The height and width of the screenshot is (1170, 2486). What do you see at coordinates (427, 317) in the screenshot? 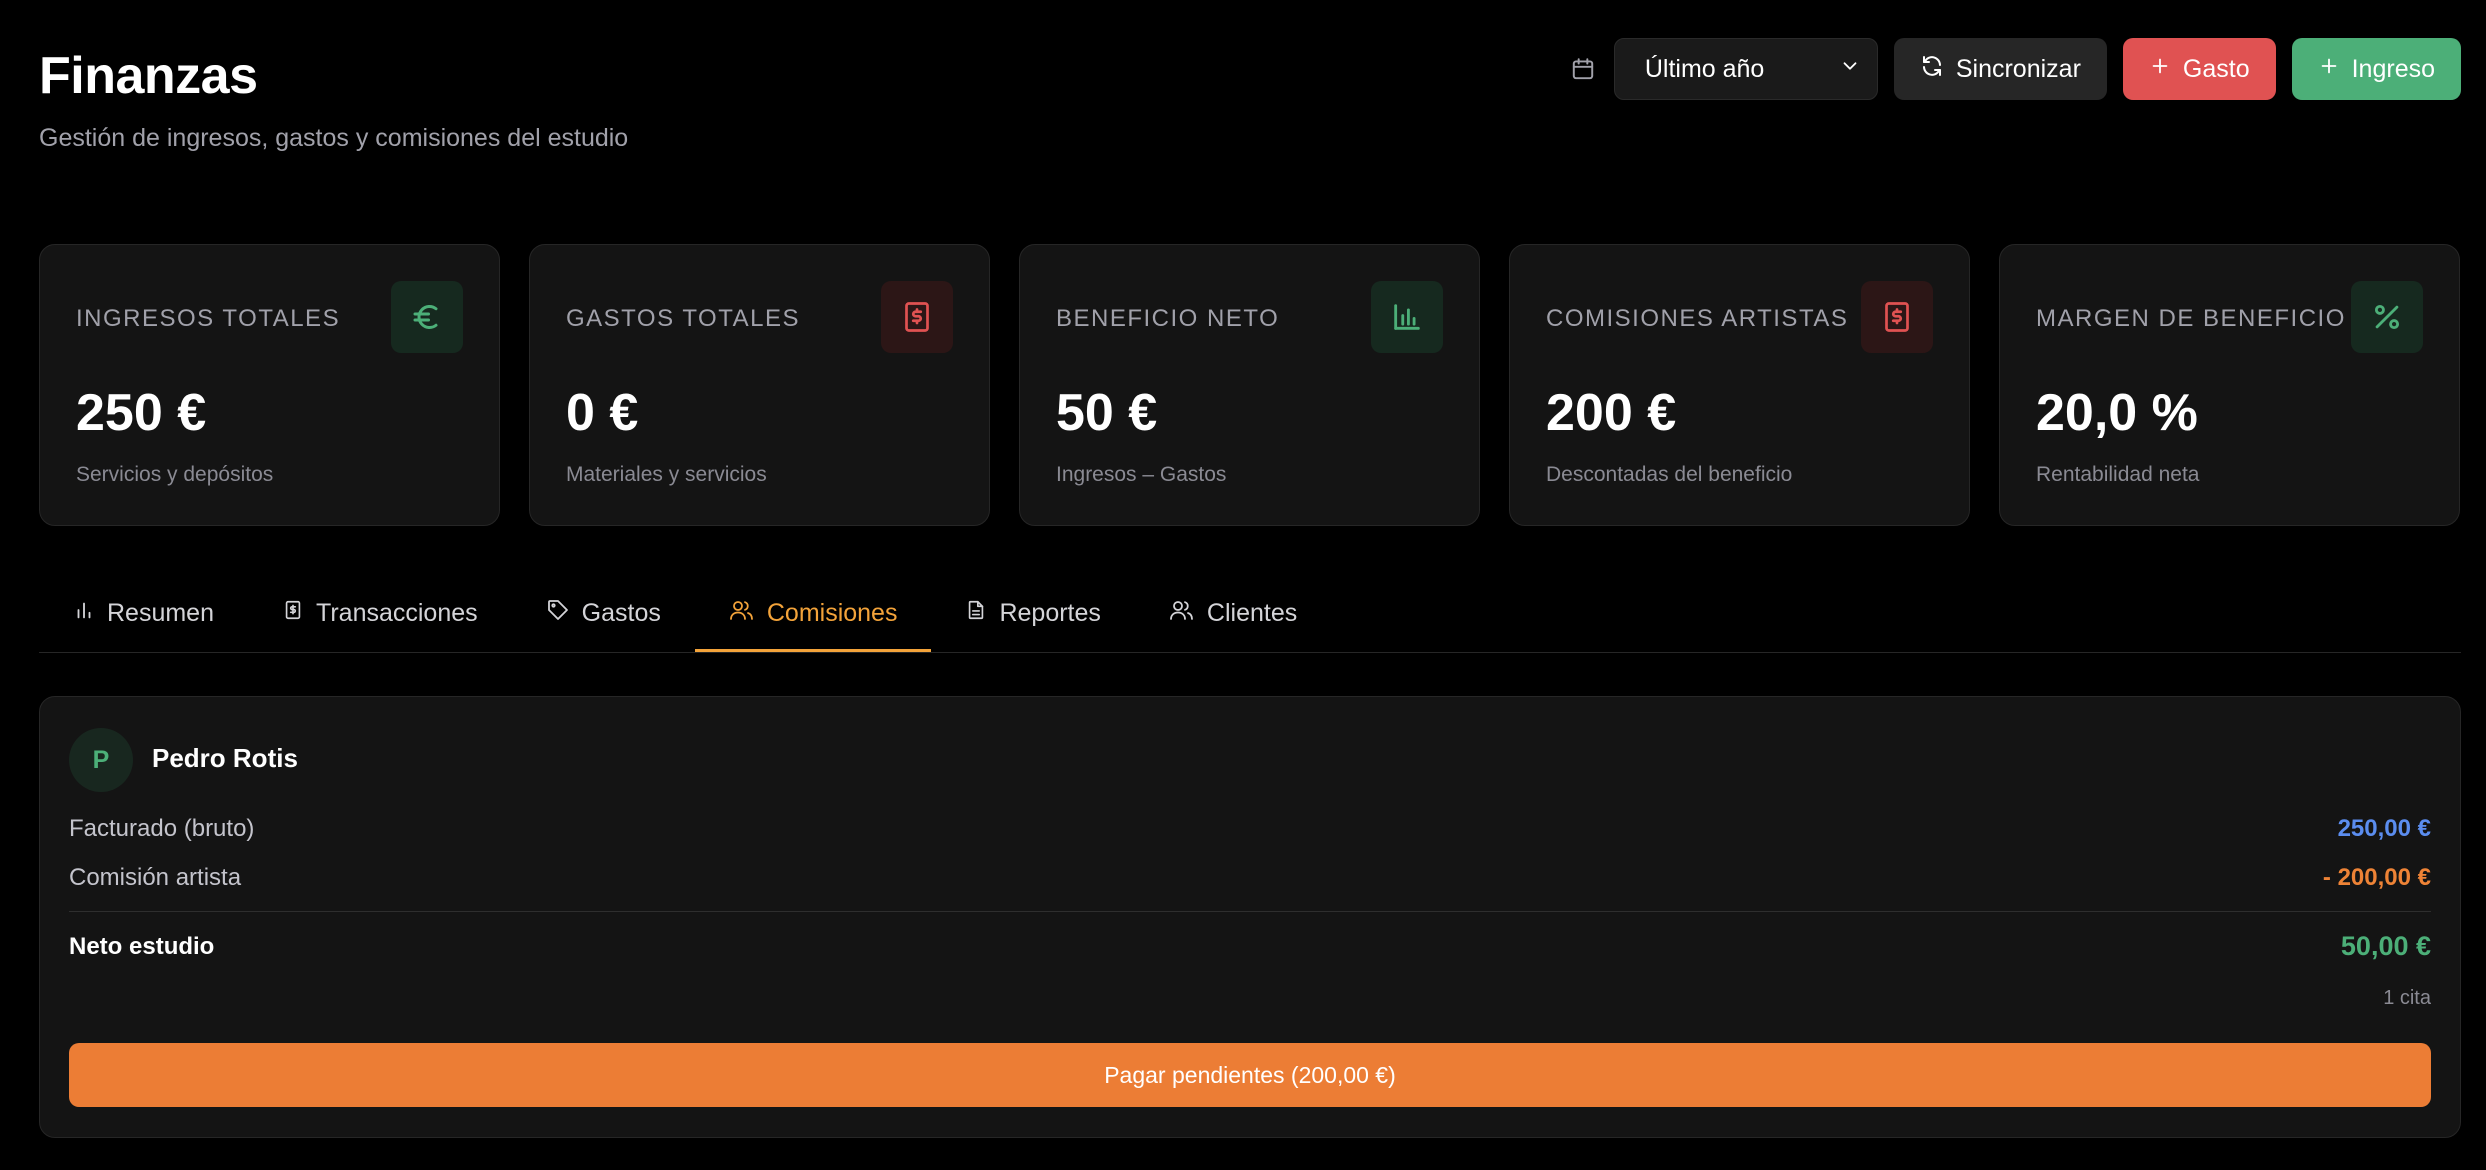
I see `euro-icon` at bounding box center [427, 317].